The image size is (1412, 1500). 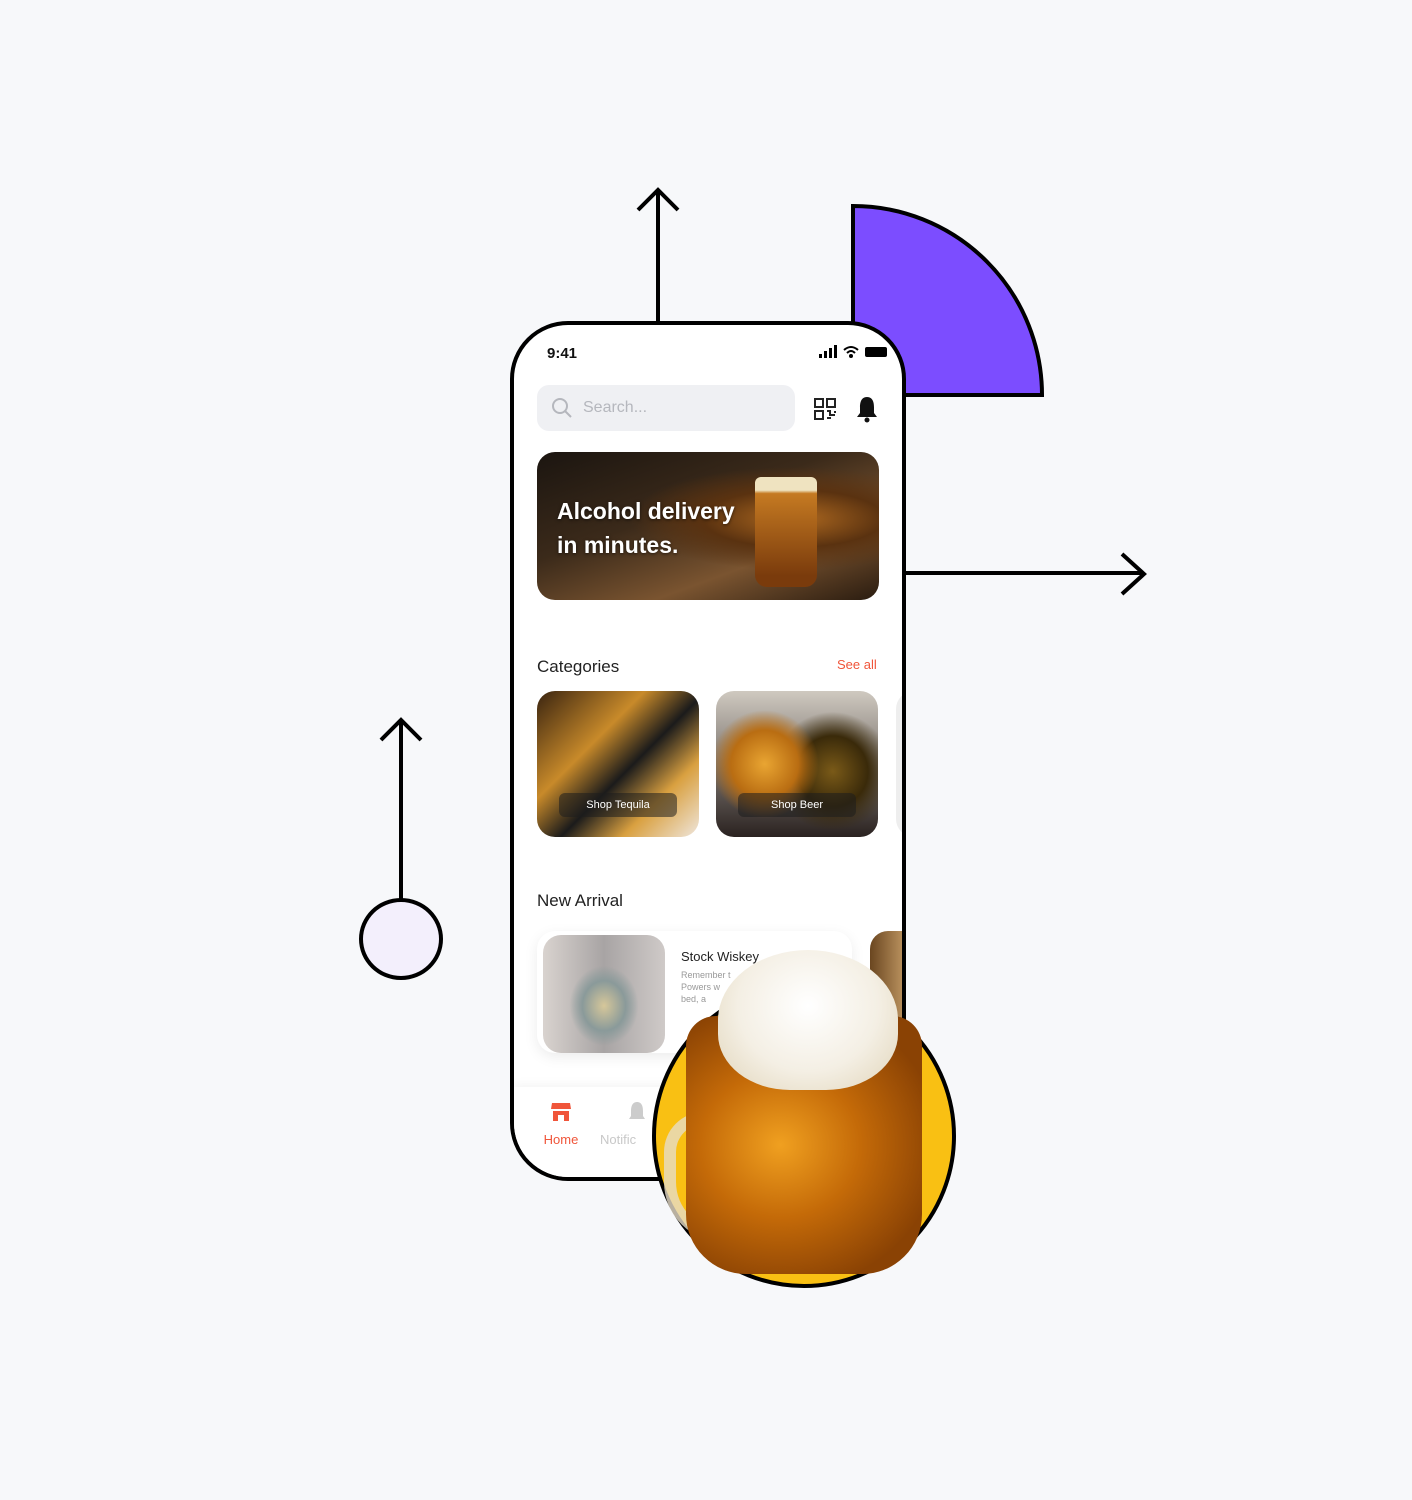 I want to click on nav-home: Home, so click(x=561, y=1124).